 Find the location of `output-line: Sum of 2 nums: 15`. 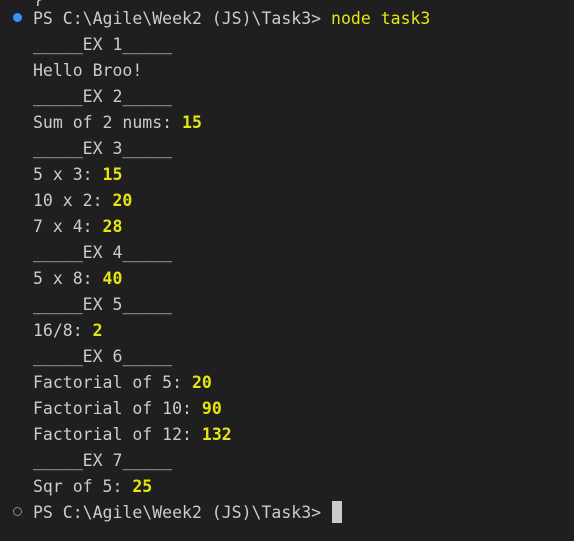

output-line: Sum of 2 nums: 15 is located at coordinates (117, 123).